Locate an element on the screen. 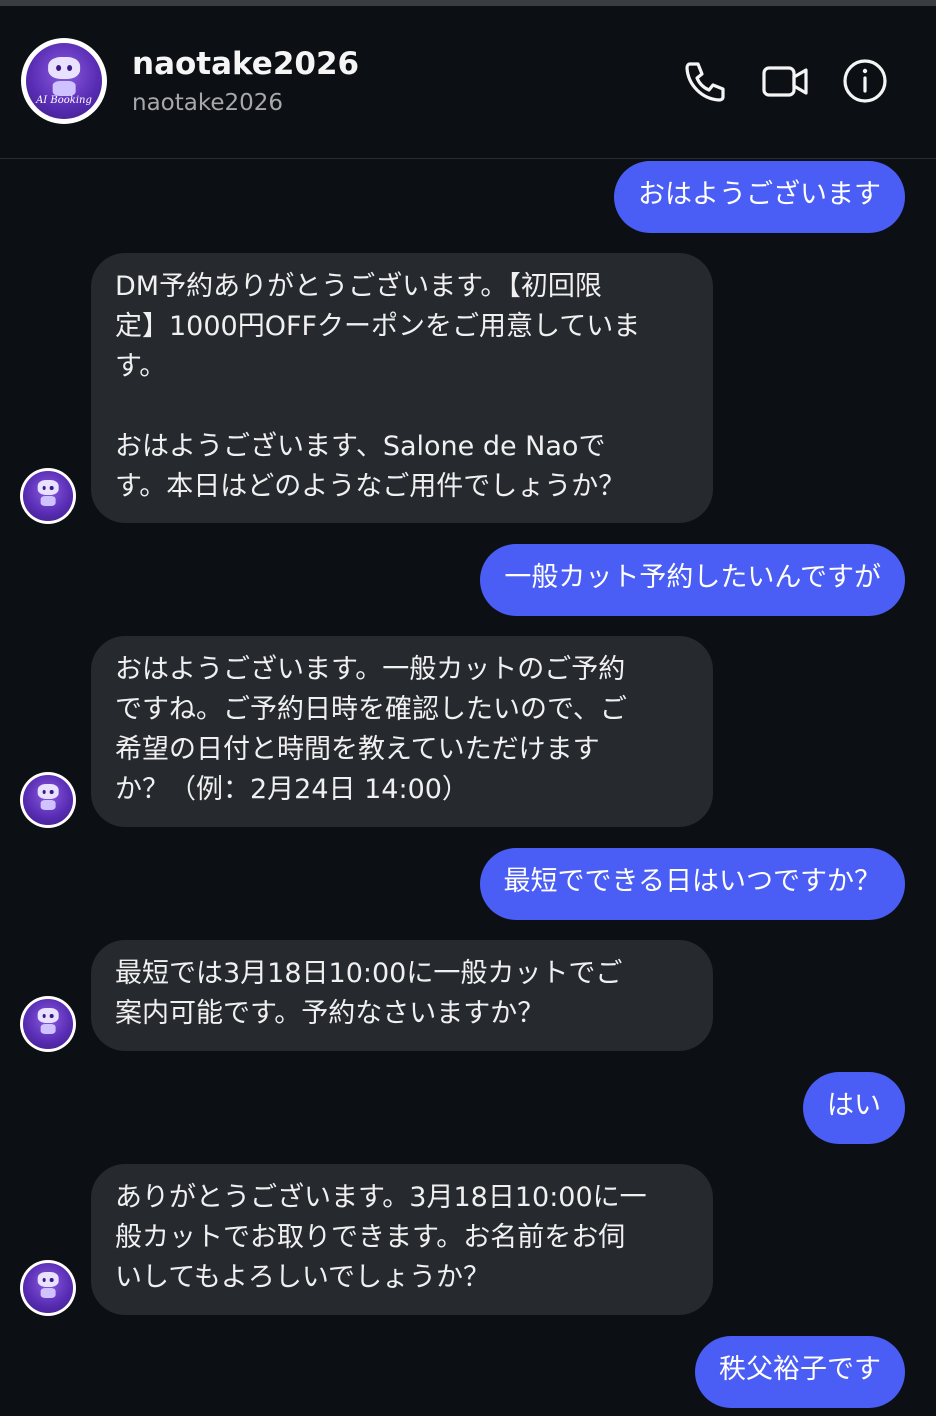 Image resolution: width=936 pixels, height=1416 pixels. contact-avatar: AI Booking is located at coordinates (64, 81).